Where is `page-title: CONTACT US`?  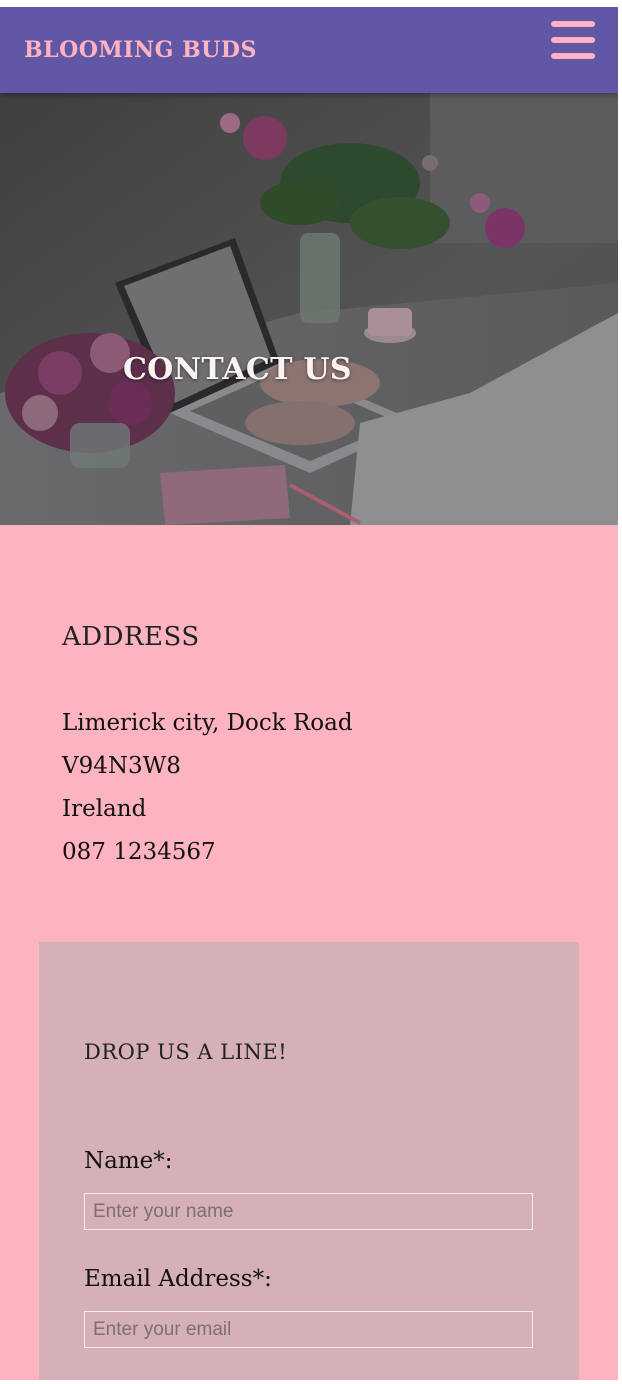
page-title: CONTACT US is located at coordinates (237, 369).